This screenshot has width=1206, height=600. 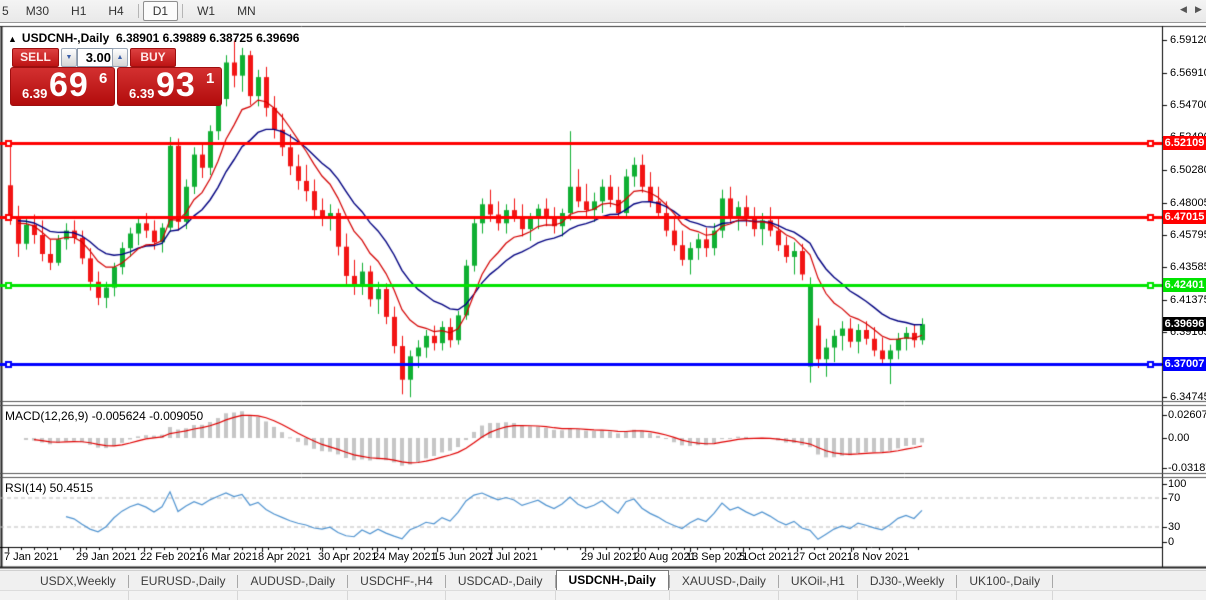 I want to click on chart-tab-xauusd-daily: XAUUSD-,Daily, so click(x=724, y=581).